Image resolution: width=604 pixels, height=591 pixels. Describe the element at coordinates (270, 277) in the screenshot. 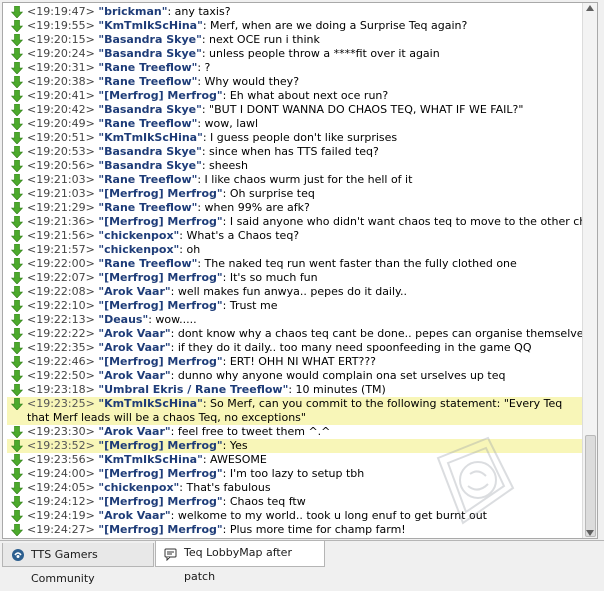

I see `message-text: : It's so much fun` at that location.